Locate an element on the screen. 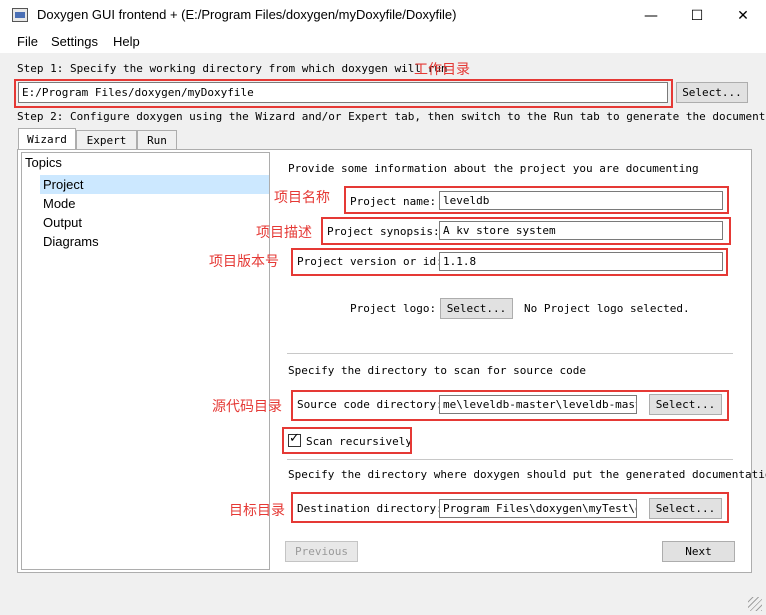 This screenshot has width=766, height=615. project-synopsis-highlight is located at coordinates (526, 231).